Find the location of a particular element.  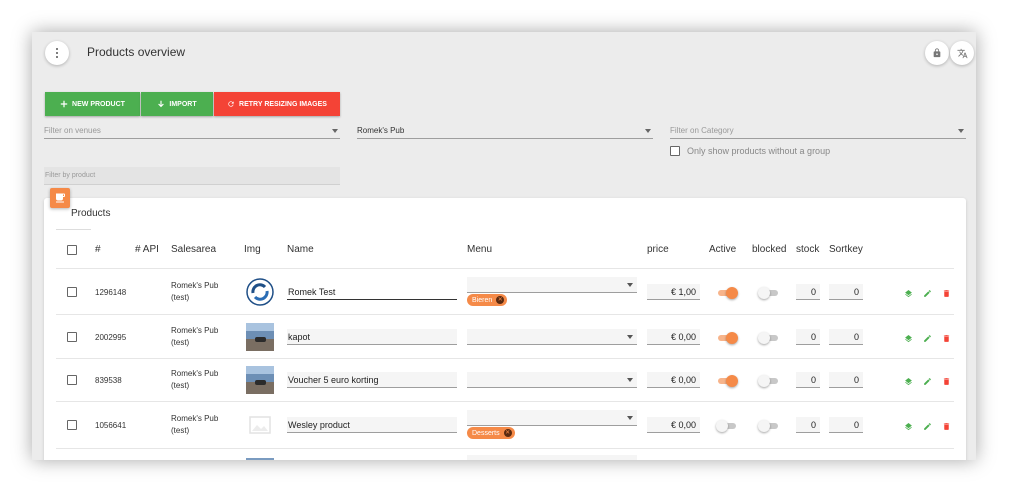

header-blocked: blocked is located at coordinates (769, 249).